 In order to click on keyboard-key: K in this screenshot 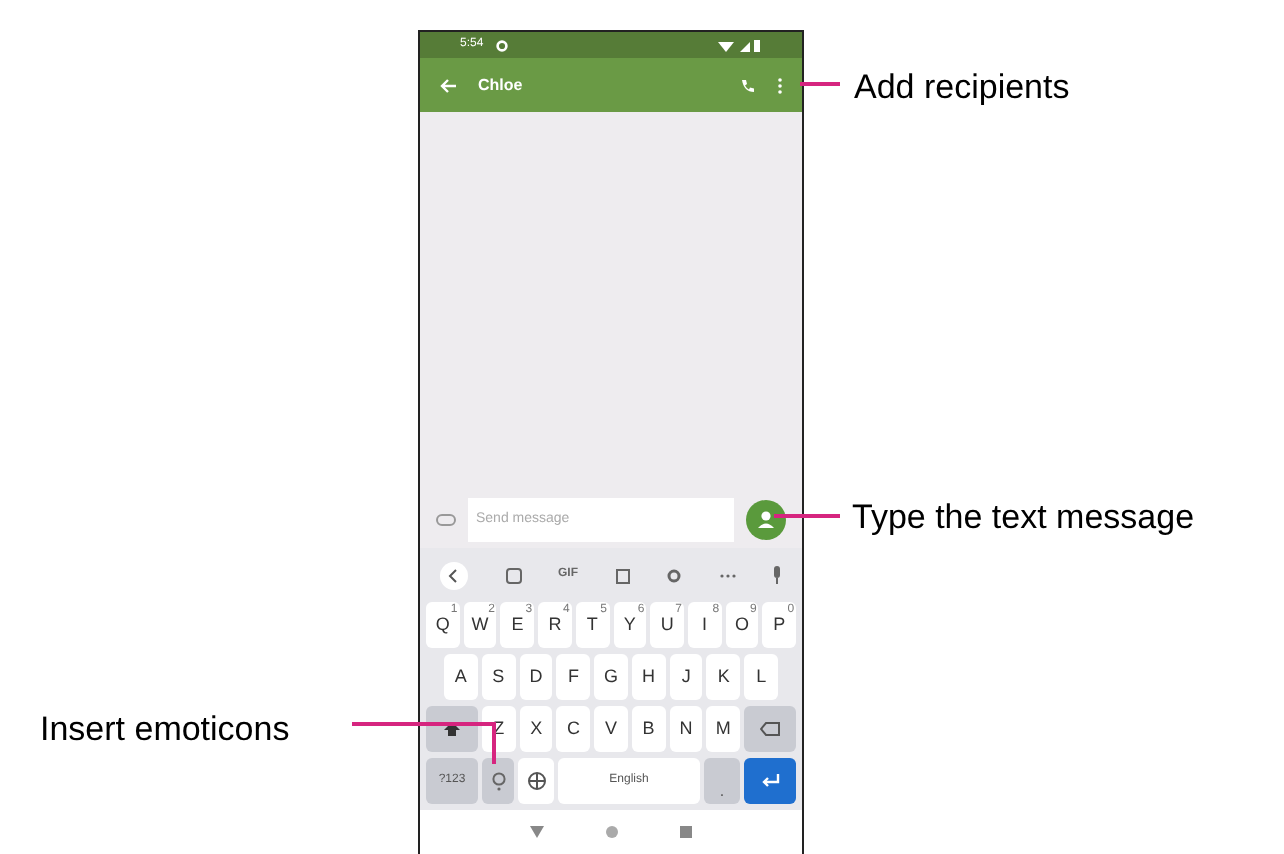, I will do `click(723, 677)`.